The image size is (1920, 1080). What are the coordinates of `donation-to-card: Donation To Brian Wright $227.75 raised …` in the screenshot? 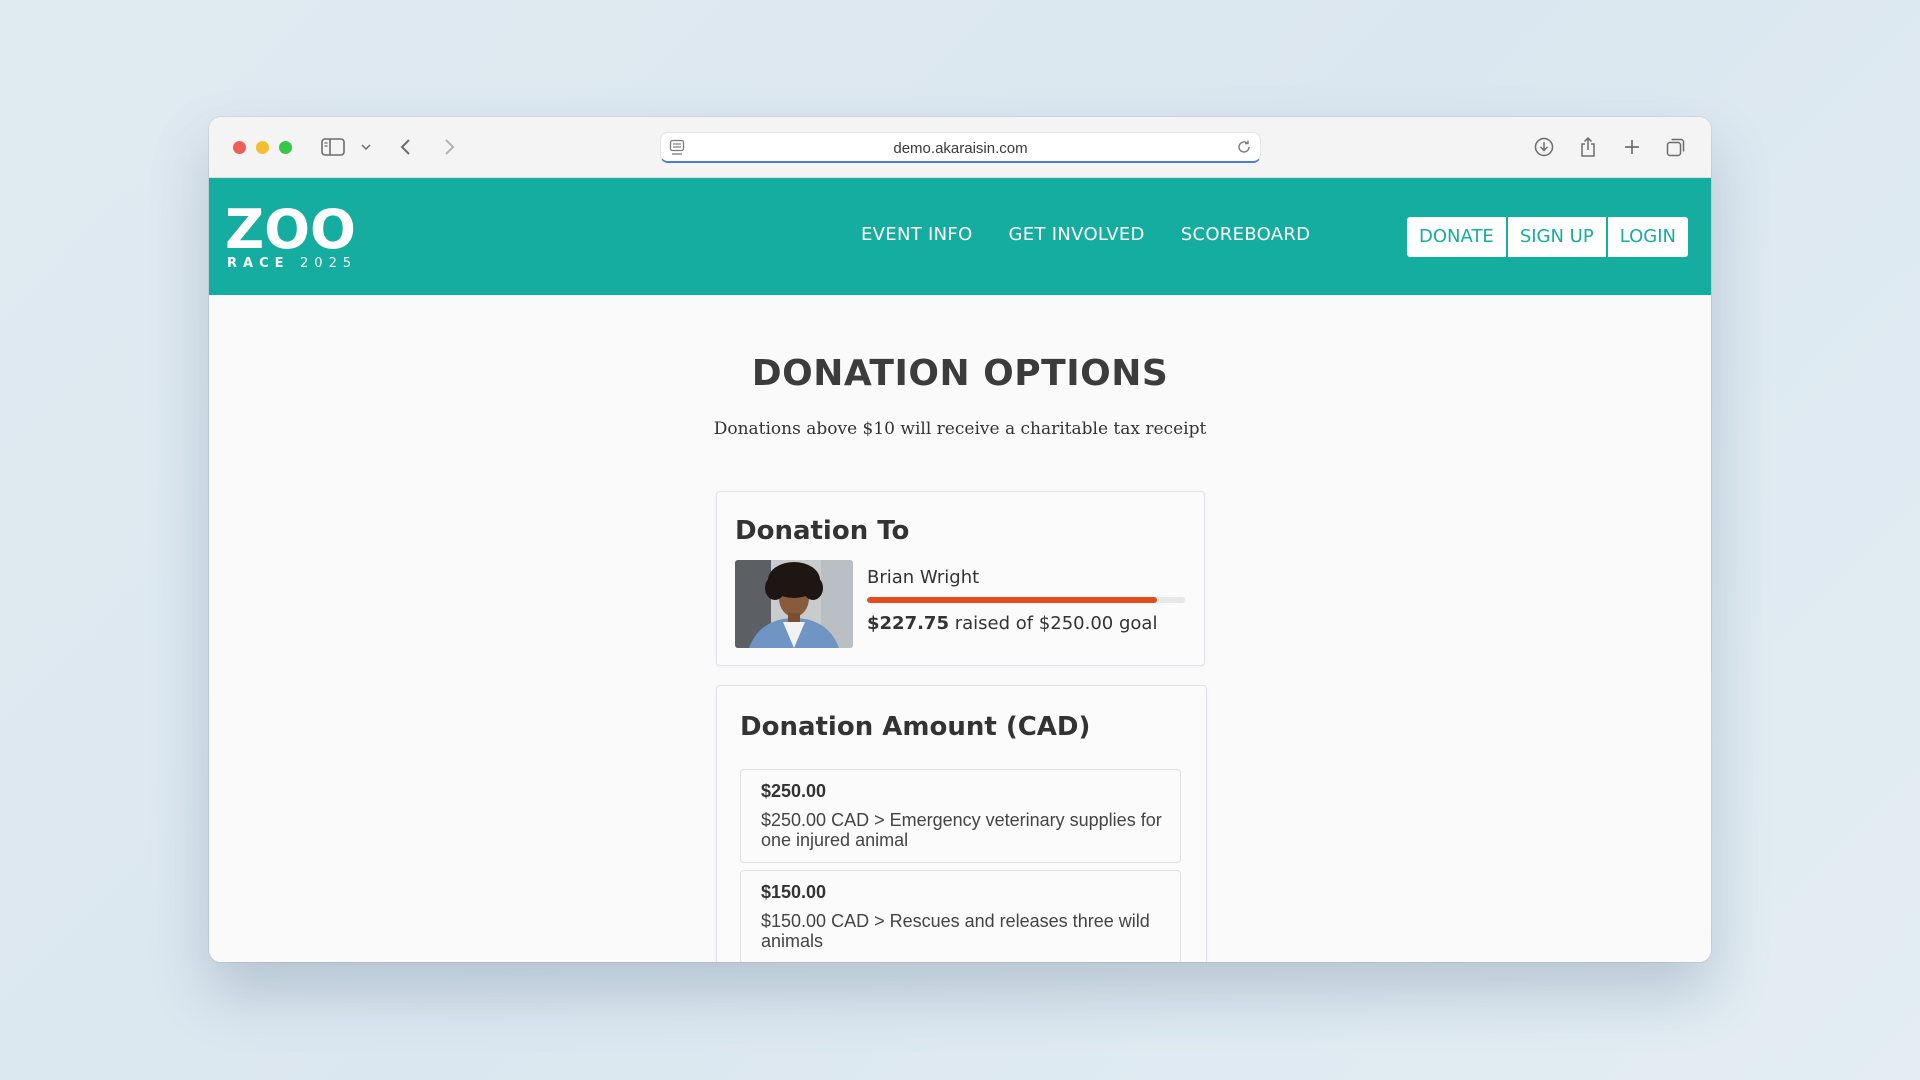 It's located at (960, 578).